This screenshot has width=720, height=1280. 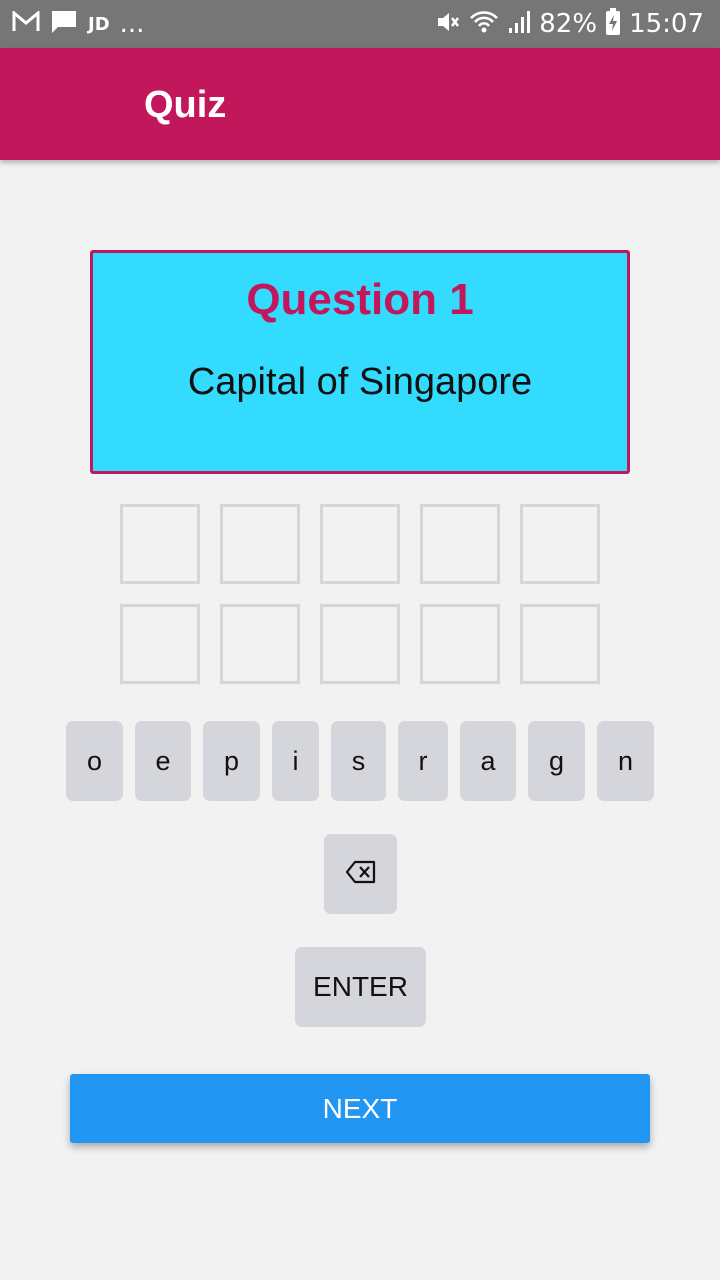 I want to click on question-number: Question 1, so click(x=360, y=299).